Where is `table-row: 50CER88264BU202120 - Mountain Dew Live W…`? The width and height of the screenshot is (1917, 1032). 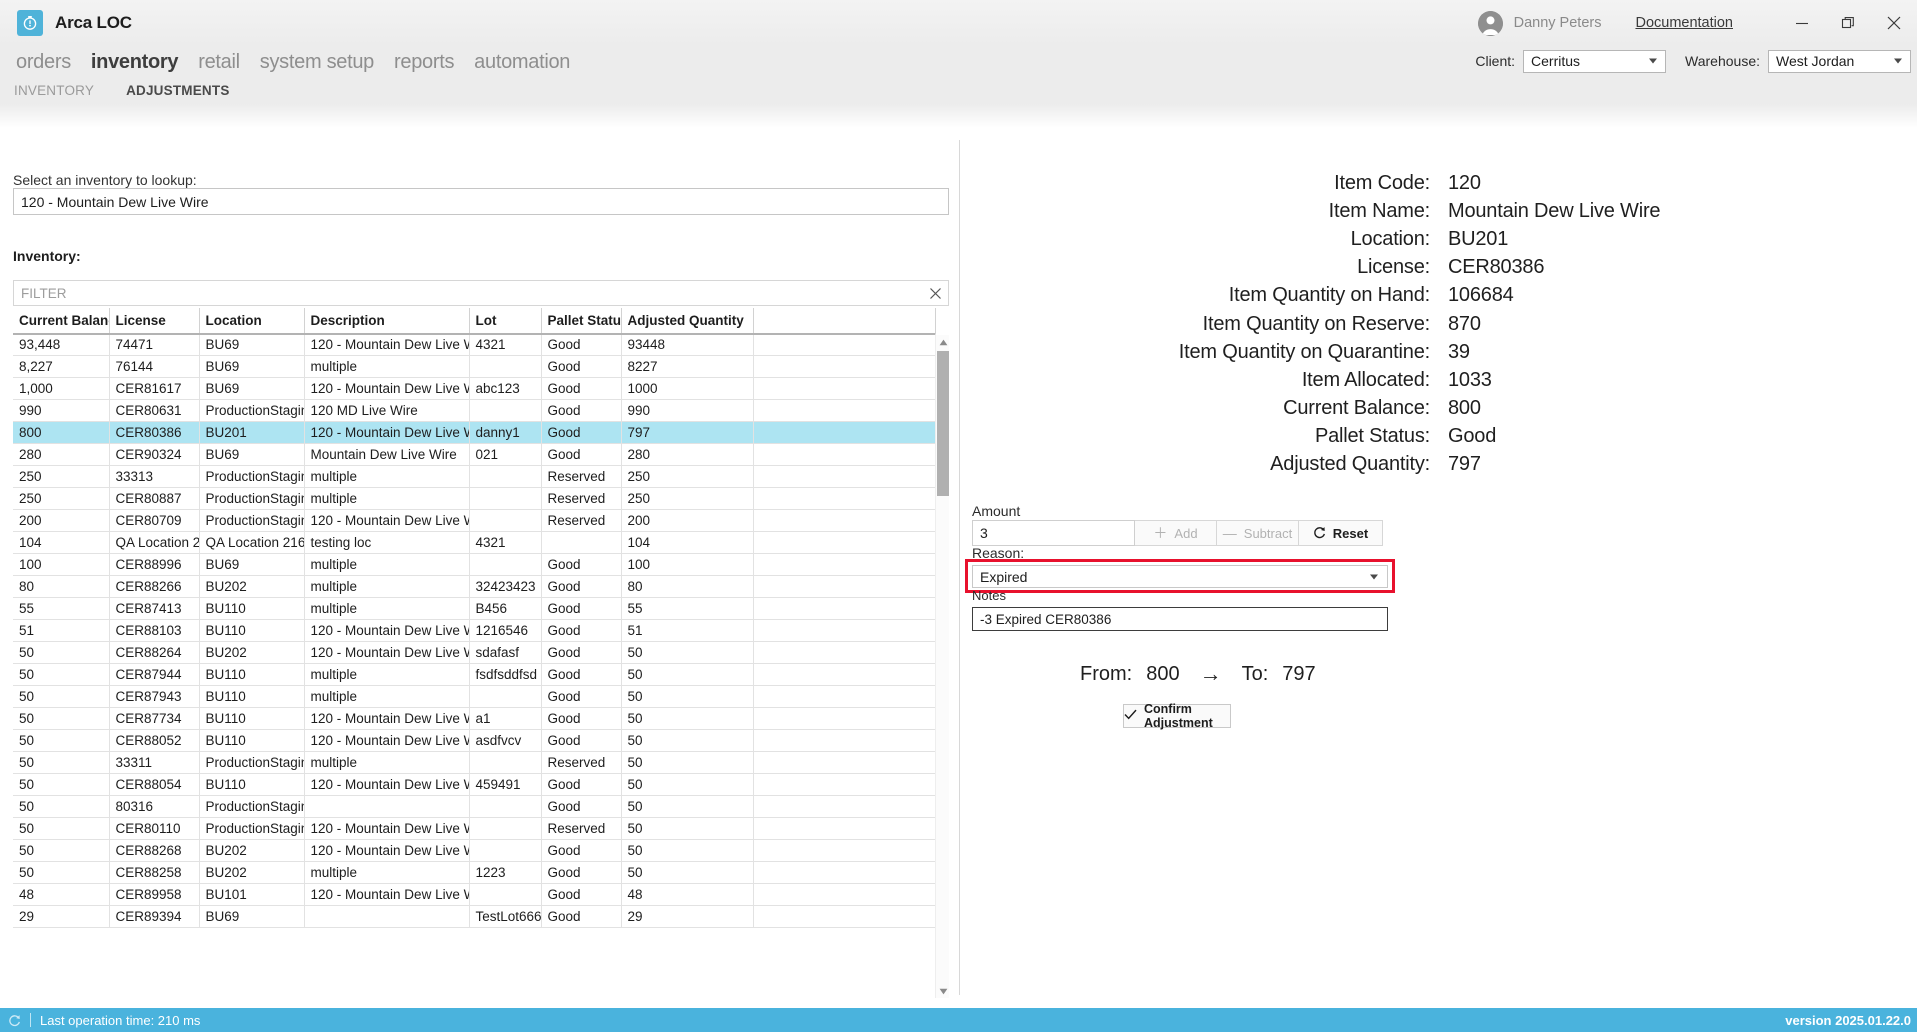 table-row: 50CER88264BU202120 - Mountain Dew Live W… is located at coordinates (474, 652).